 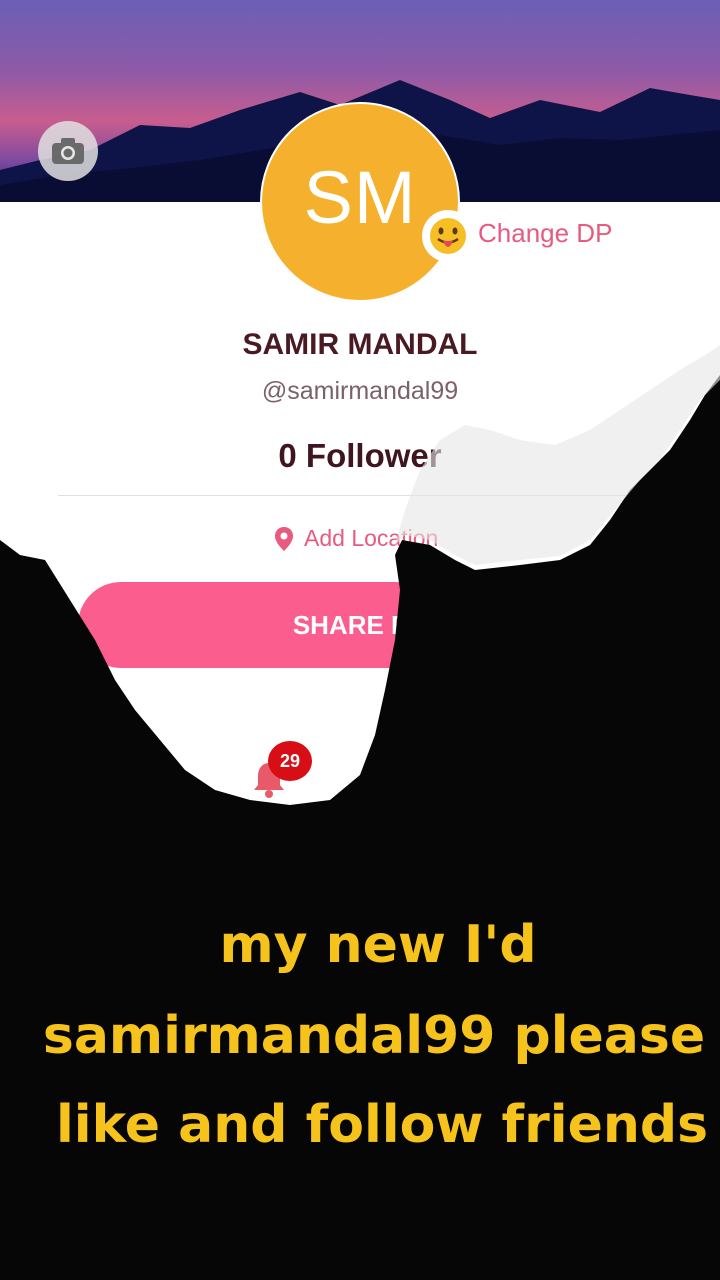 What do you see at coordinates (284, 538) in the screenshot?
I see `location-pin-icon` at bounding box center [284, 538].